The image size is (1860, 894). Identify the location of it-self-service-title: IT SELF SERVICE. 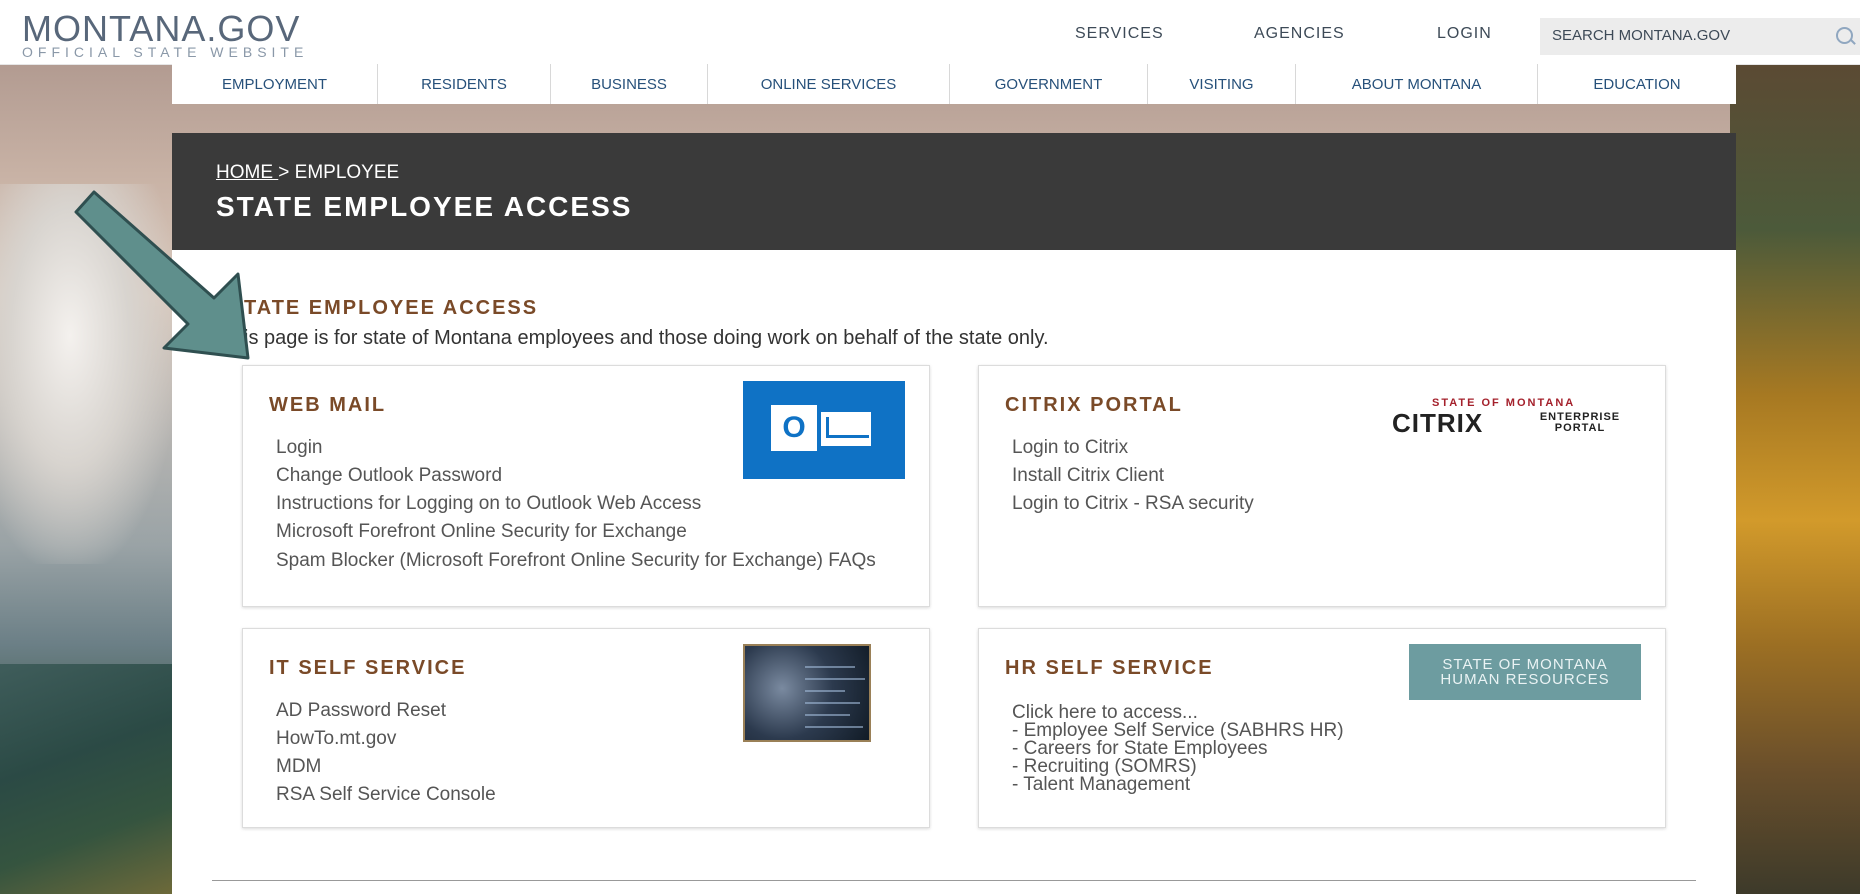
(368, 668).